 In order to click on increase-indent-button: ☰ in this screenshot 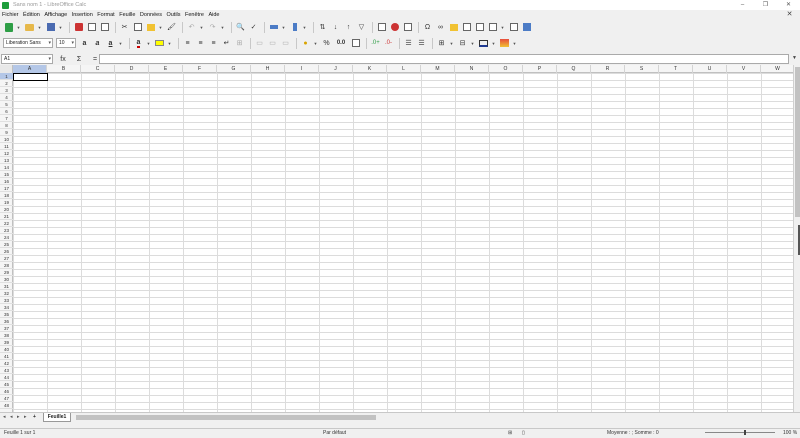, I will do `click(408, 43)`.